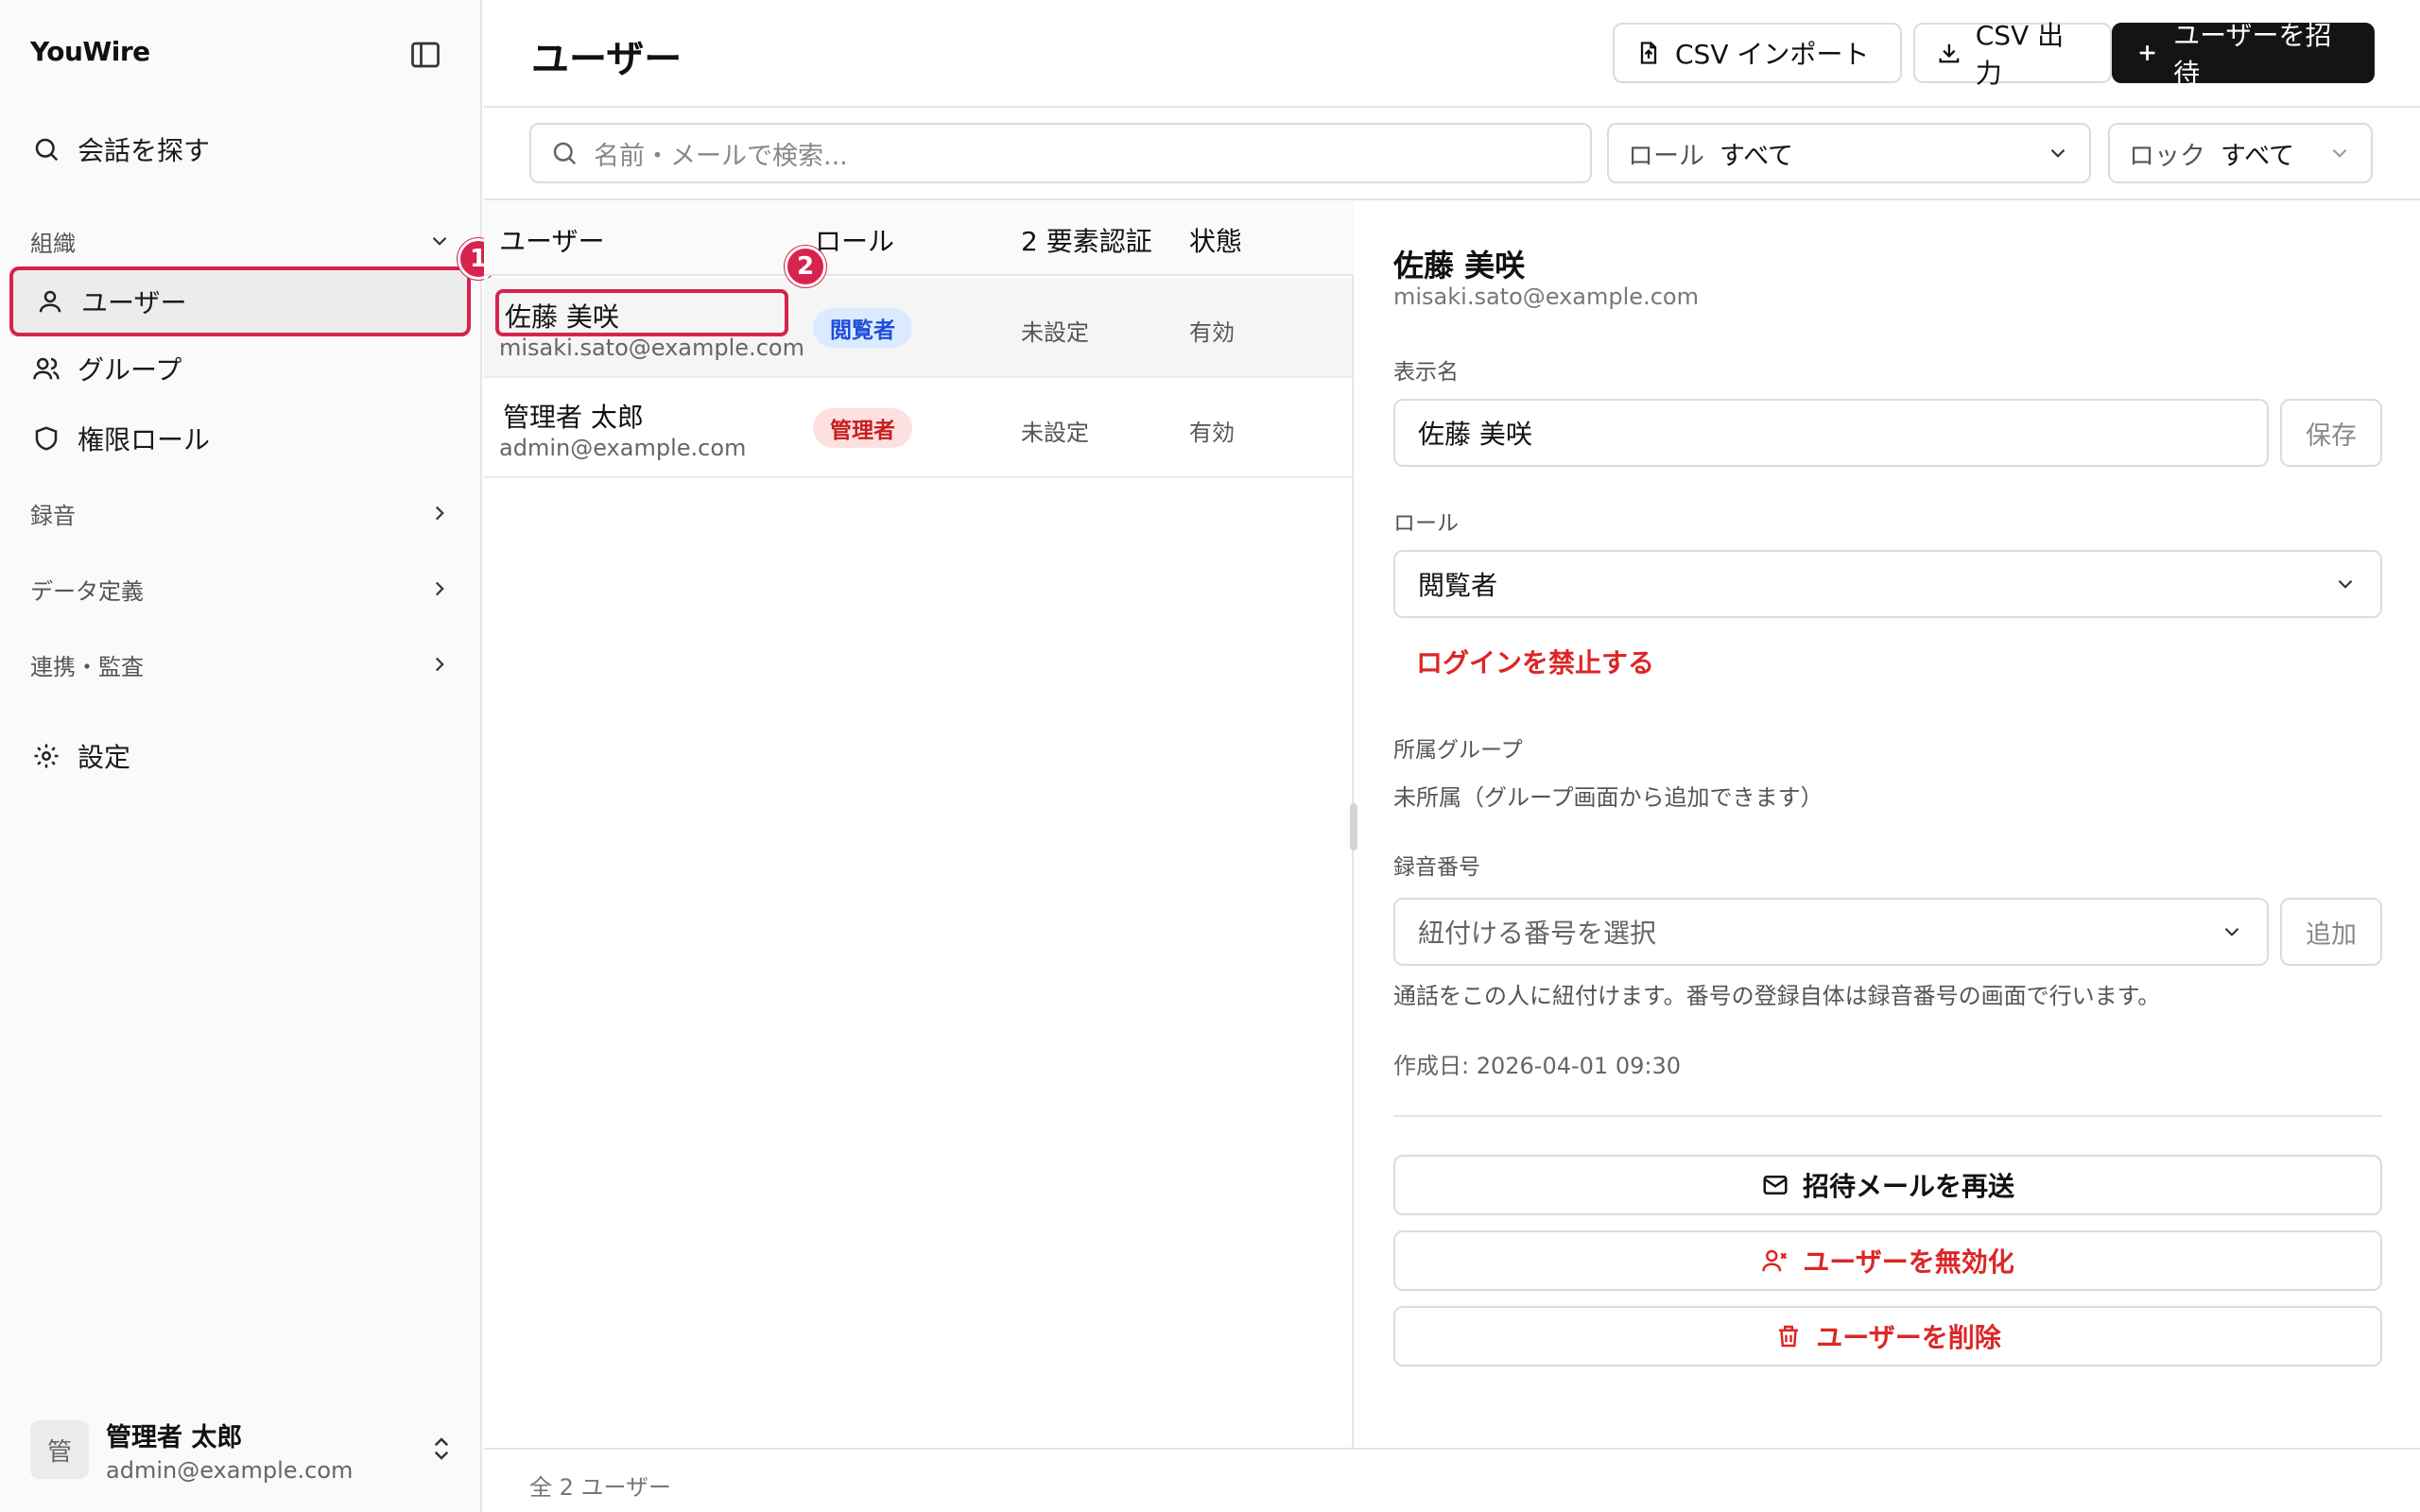 This screenshot has height=1512, width=2420. Describe the element at coordinates (1212, 433) in the screenshot. I see `status-cell: 有効` at that location.